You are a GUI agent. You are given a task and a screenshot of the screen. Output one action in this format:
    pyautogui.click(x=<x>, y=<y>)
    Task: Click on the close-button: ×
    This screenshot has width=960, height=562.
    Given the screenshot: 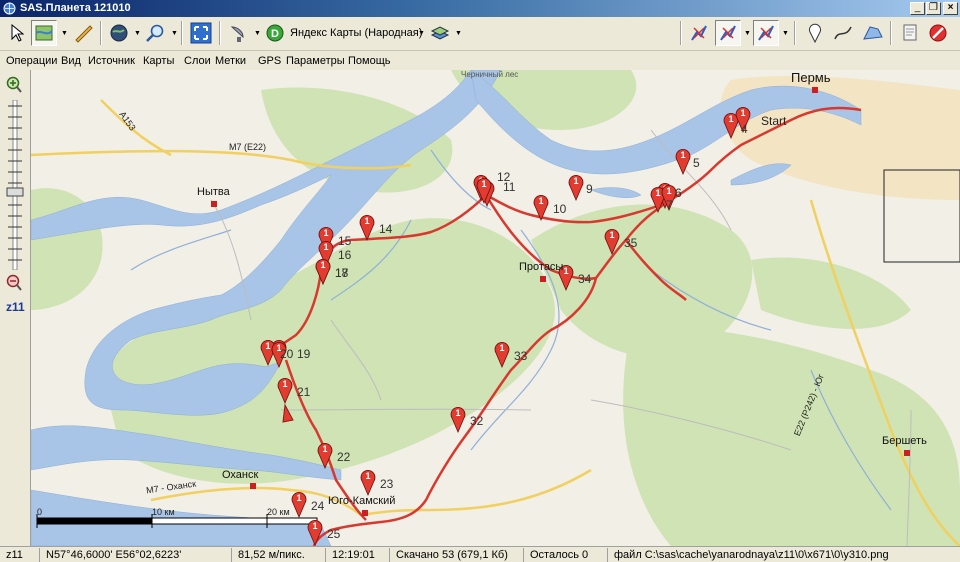 What is the action you would take?
    pyautogui.click(x=950, y=8)
    